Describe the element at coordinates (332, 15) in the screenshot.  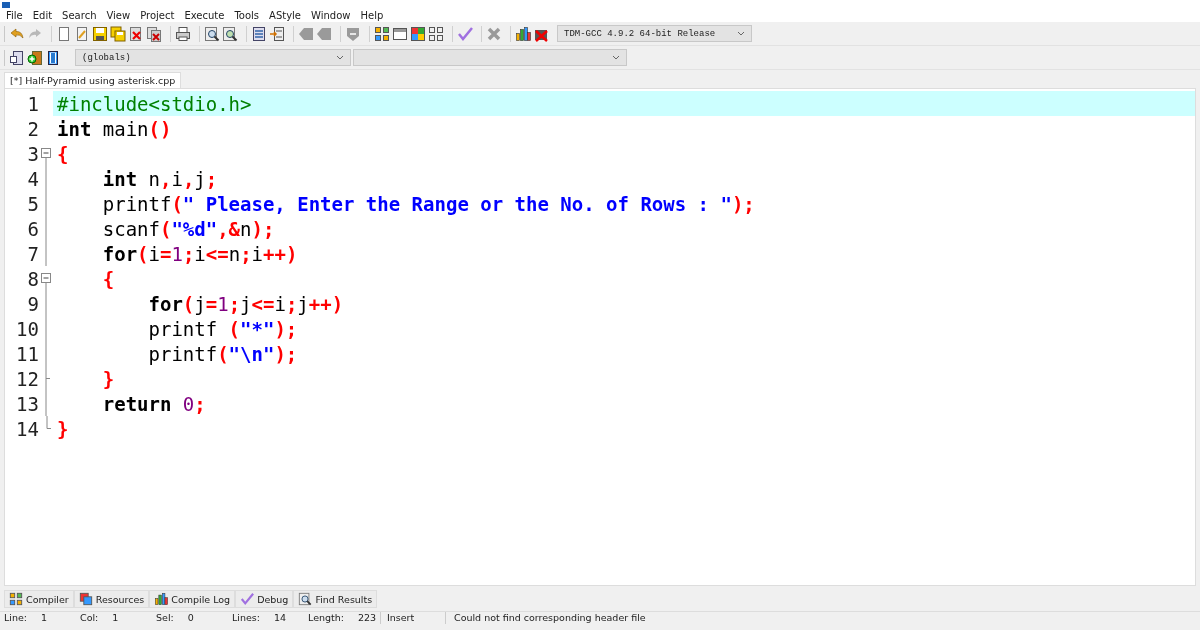
I see `menu-item: Window` at that location.